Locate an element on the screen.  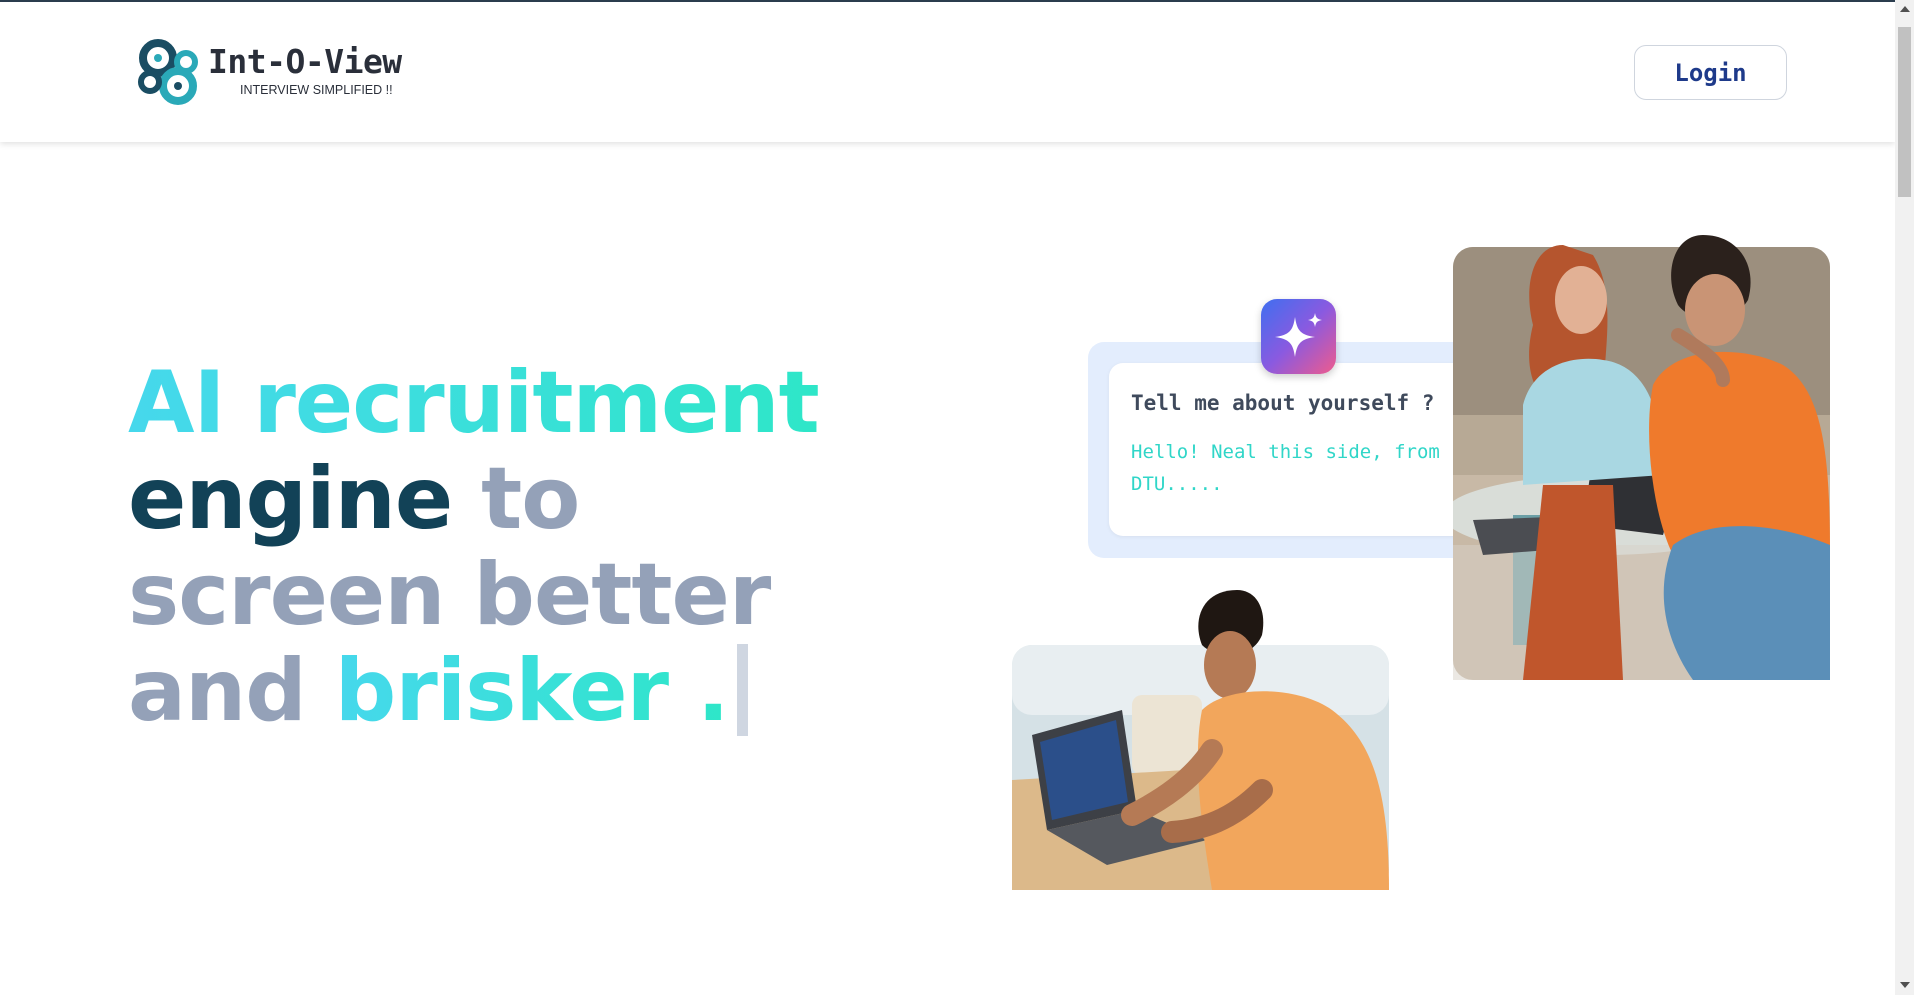
typing-cursor is located at coordinates (742, 690).